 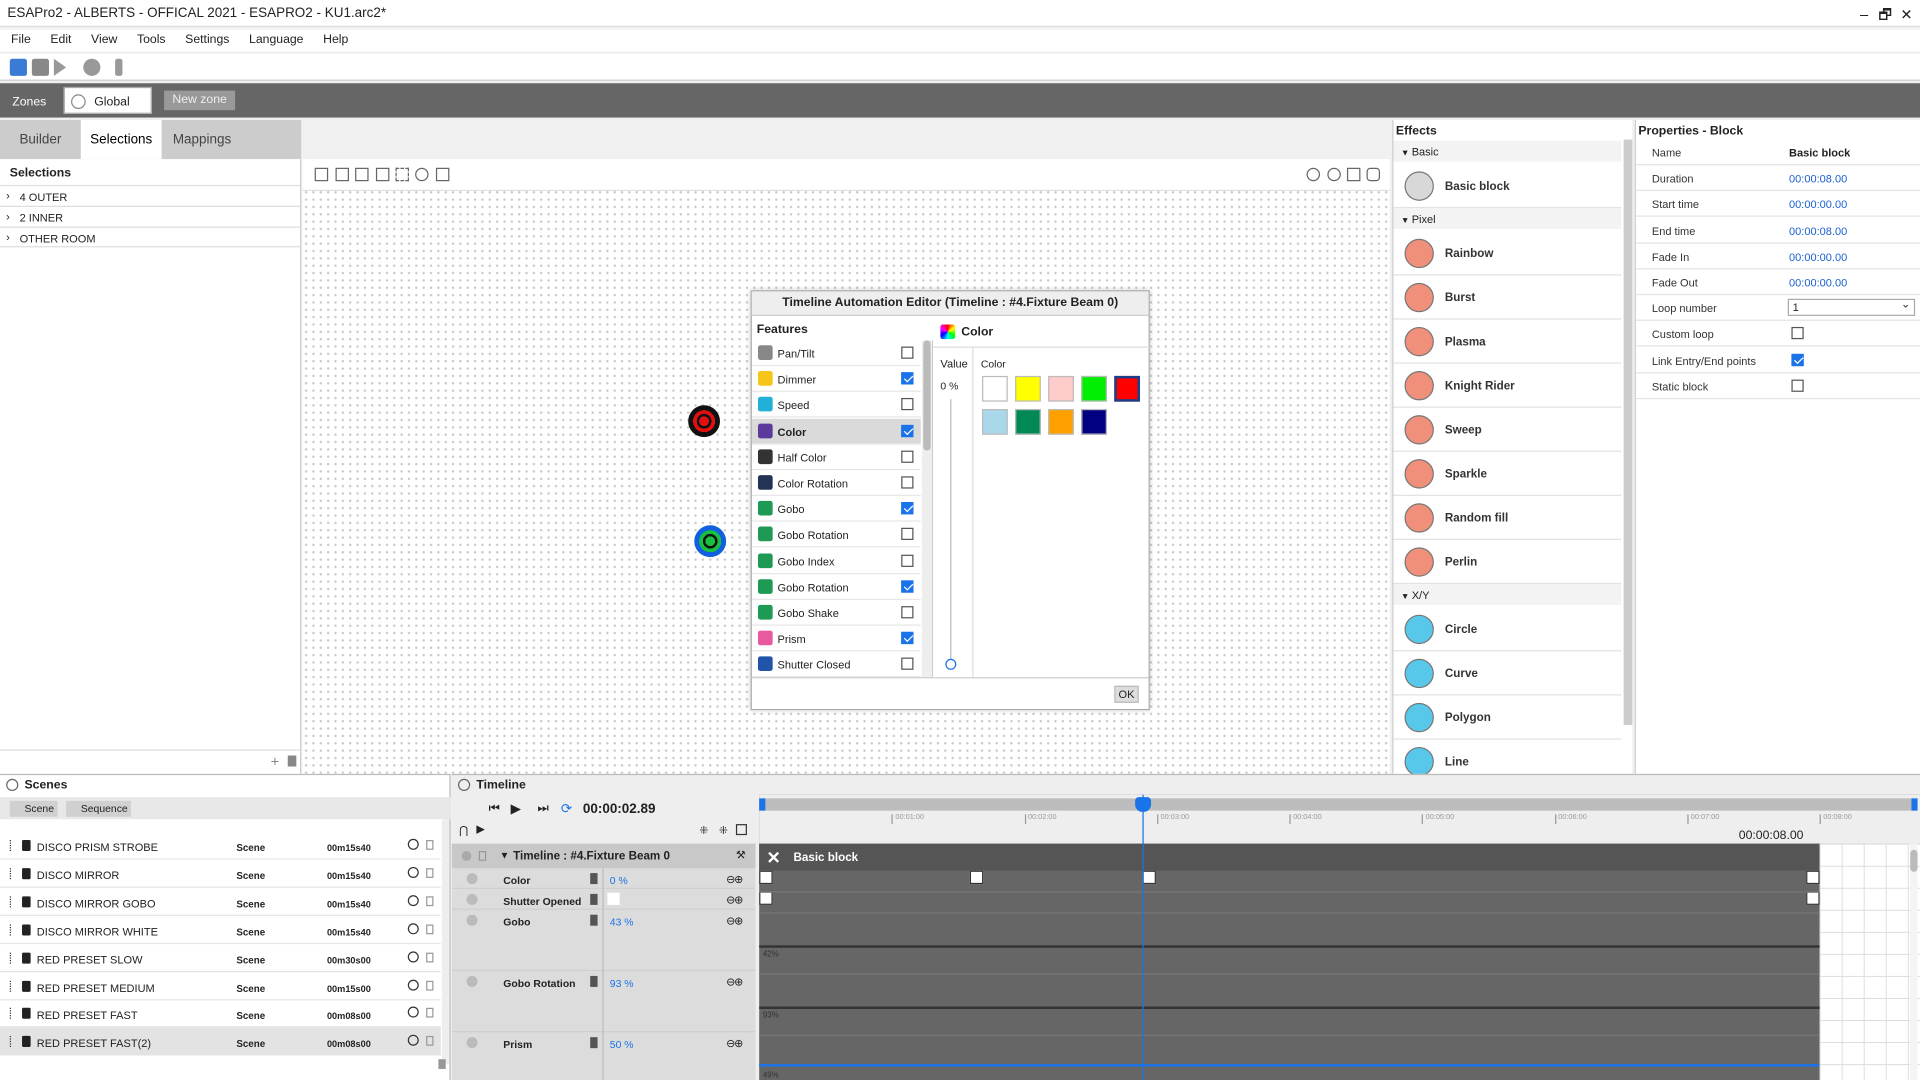 I want to click on effect-item: Knight Rider, so click(x=1507, y=386).